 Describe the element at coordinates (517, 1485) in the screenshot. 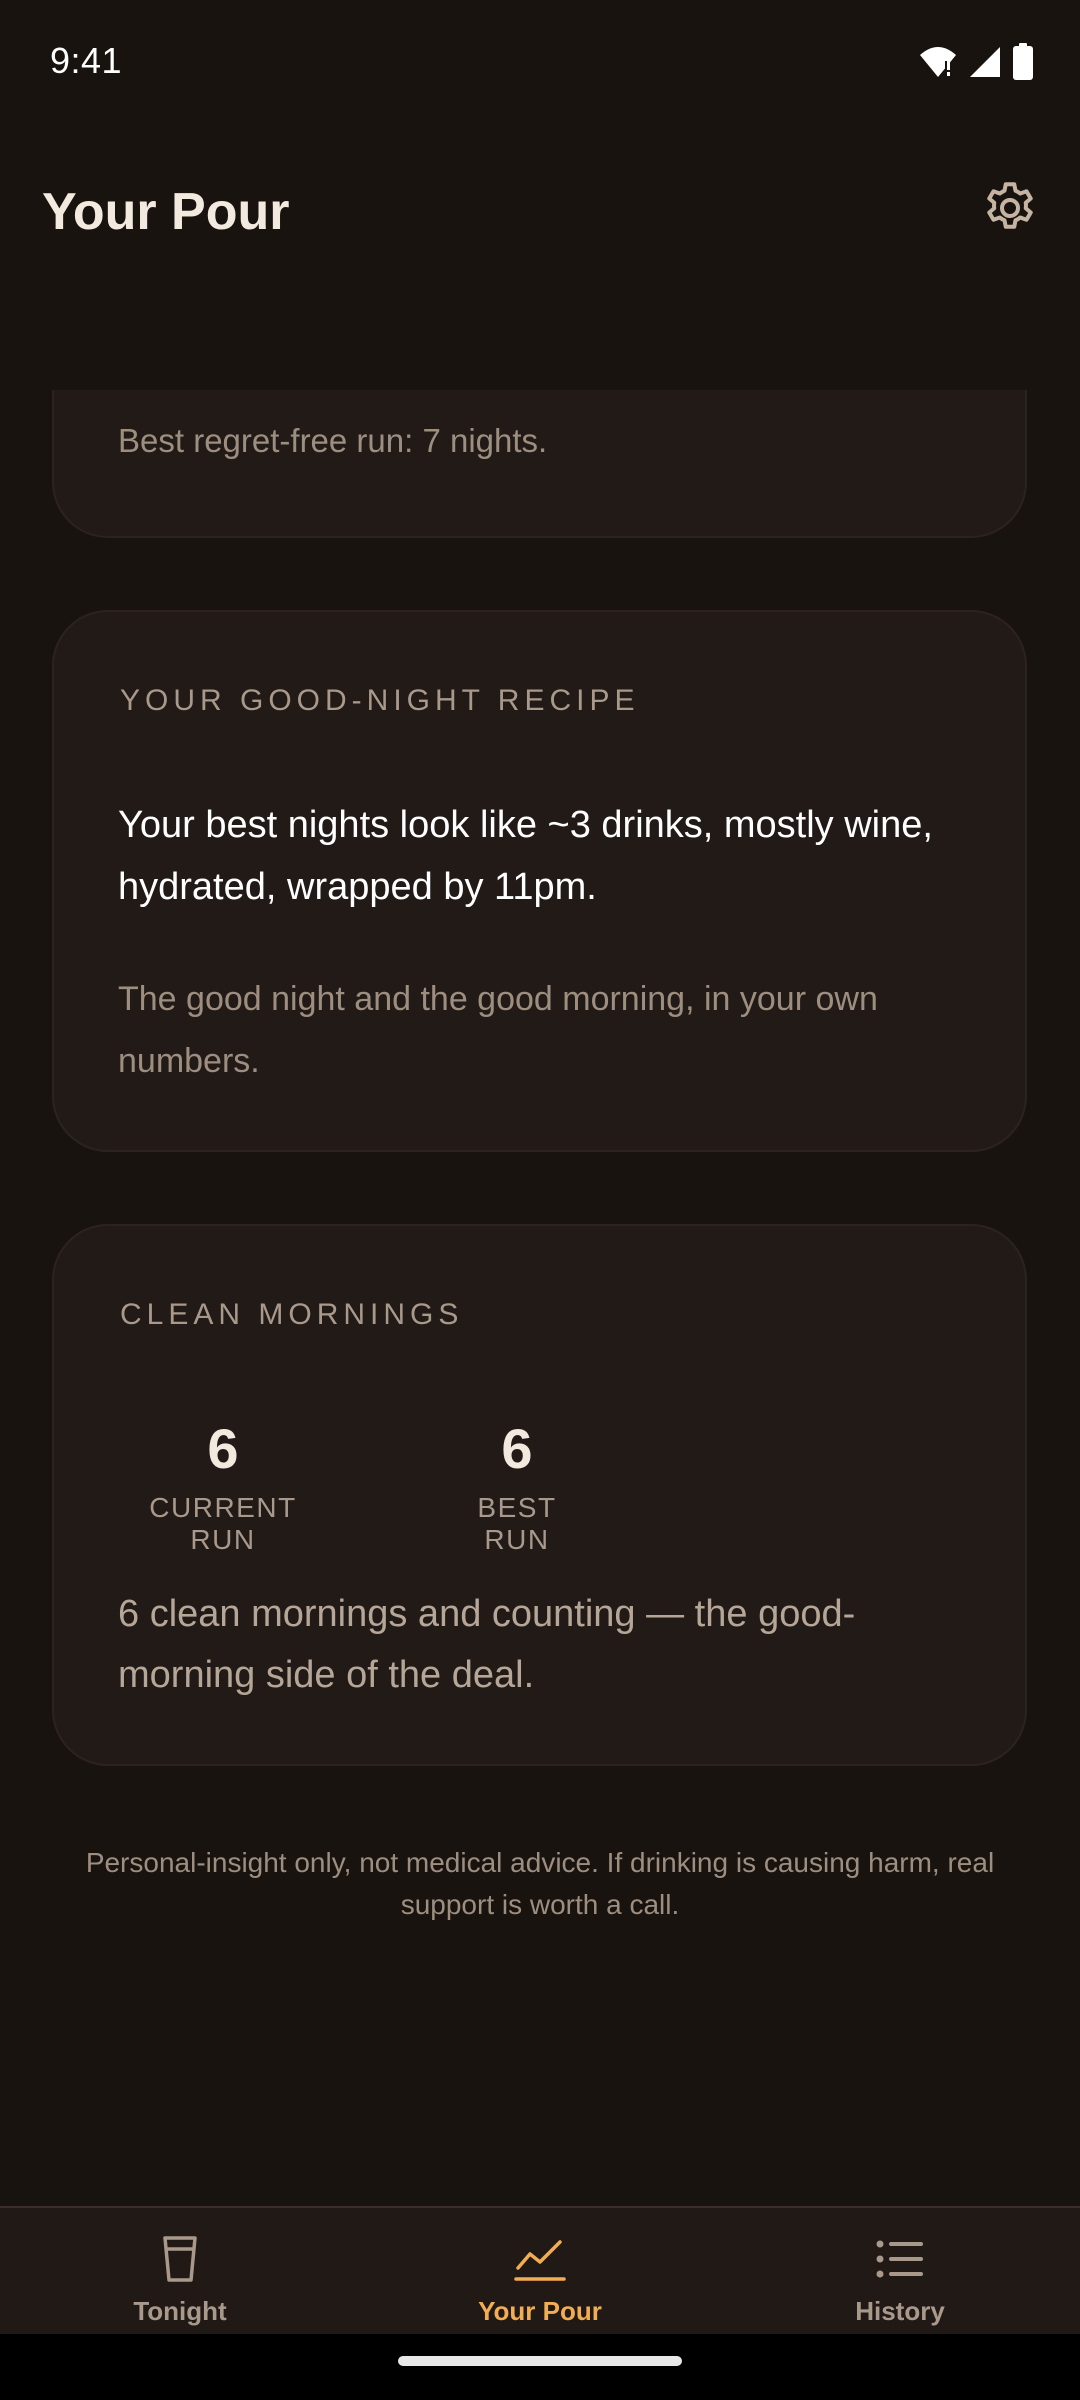

I see `best-run-stat: 6 BEST RUN` at that location.